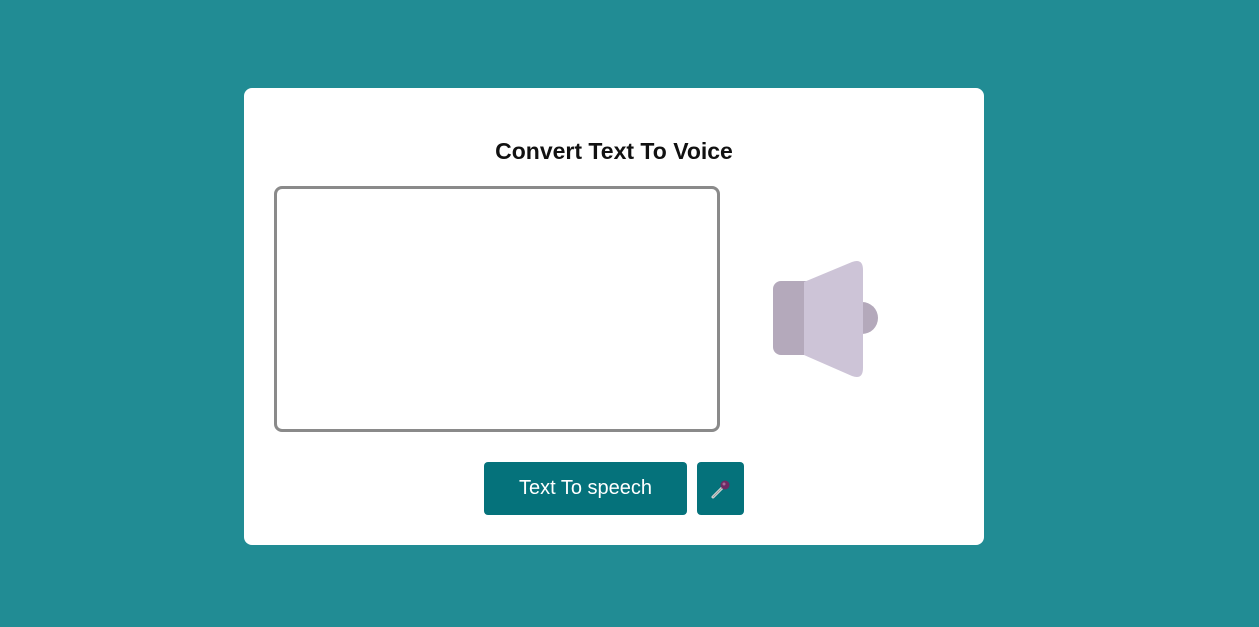 Image resolution: width=1259 pixels, height=627 pixels. I want to click on microphone-button, so click(720, 488).